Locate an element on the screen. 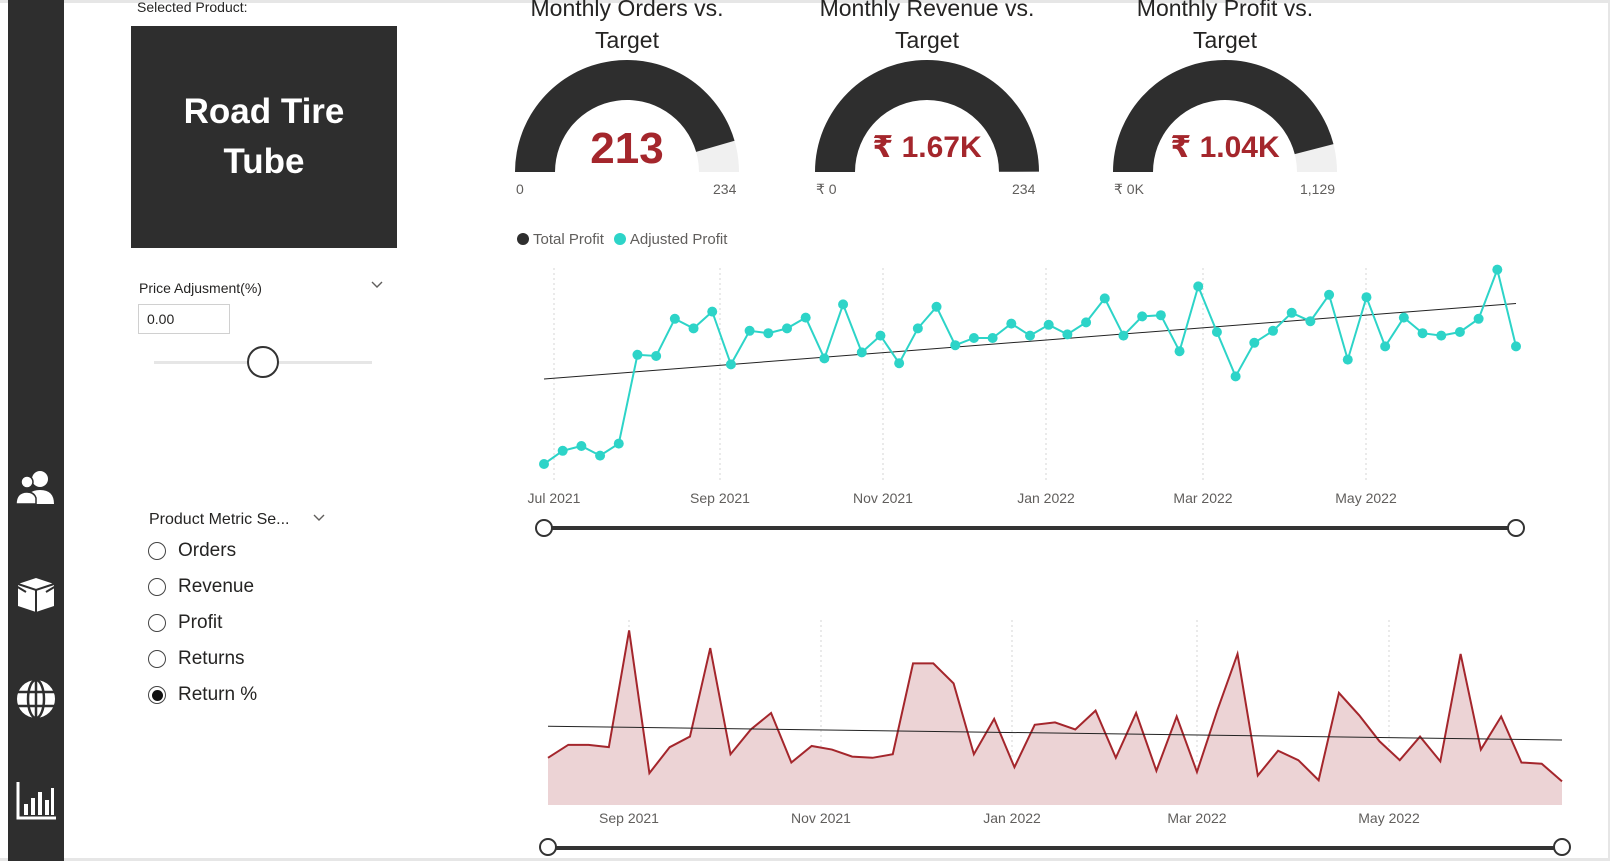 The width and height of the screenshot is (1610, 861). slider-track is located at coordinates (1055, 848).